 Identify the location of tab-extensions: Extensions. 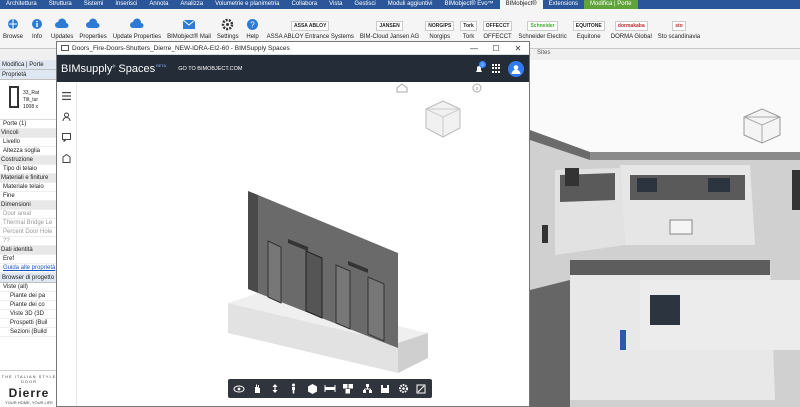
(563, 4).